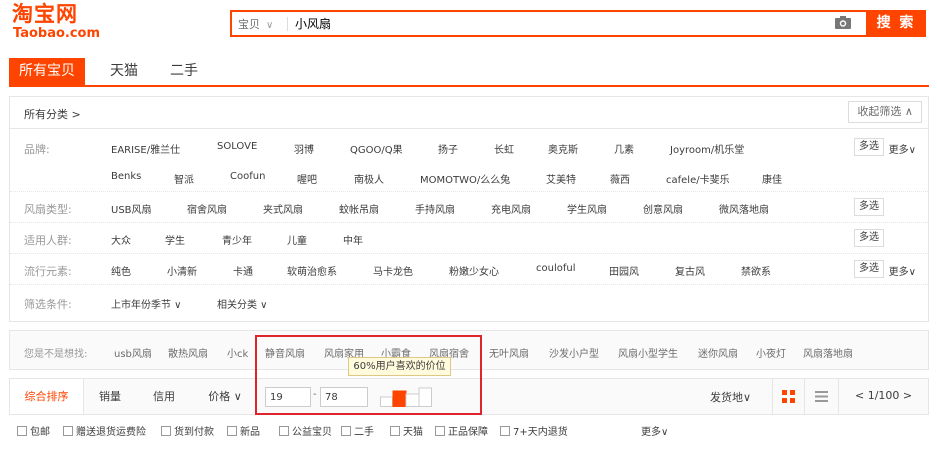 This screenshot has width=937, height=457. What do you see at coordinates (869, 207) in the screenshot?
I see `fan-type-multi-select-button: 多选` at bounding box center [869, 207].